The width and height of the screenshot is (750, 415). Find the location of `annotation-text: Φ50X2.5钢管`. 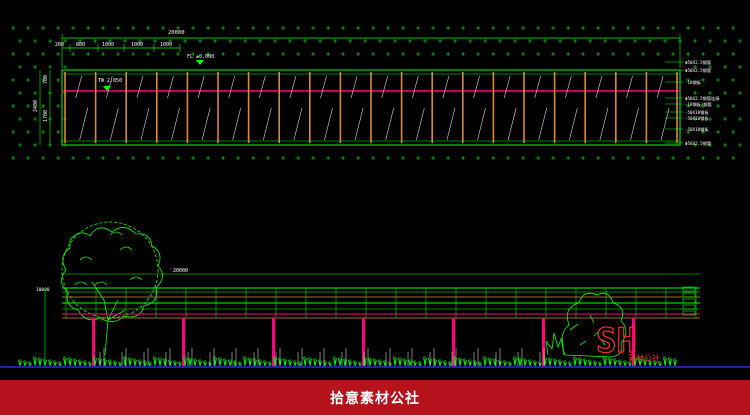

annotation-text: Φ50X2.5钢管 is located at coordinates (698, 62).